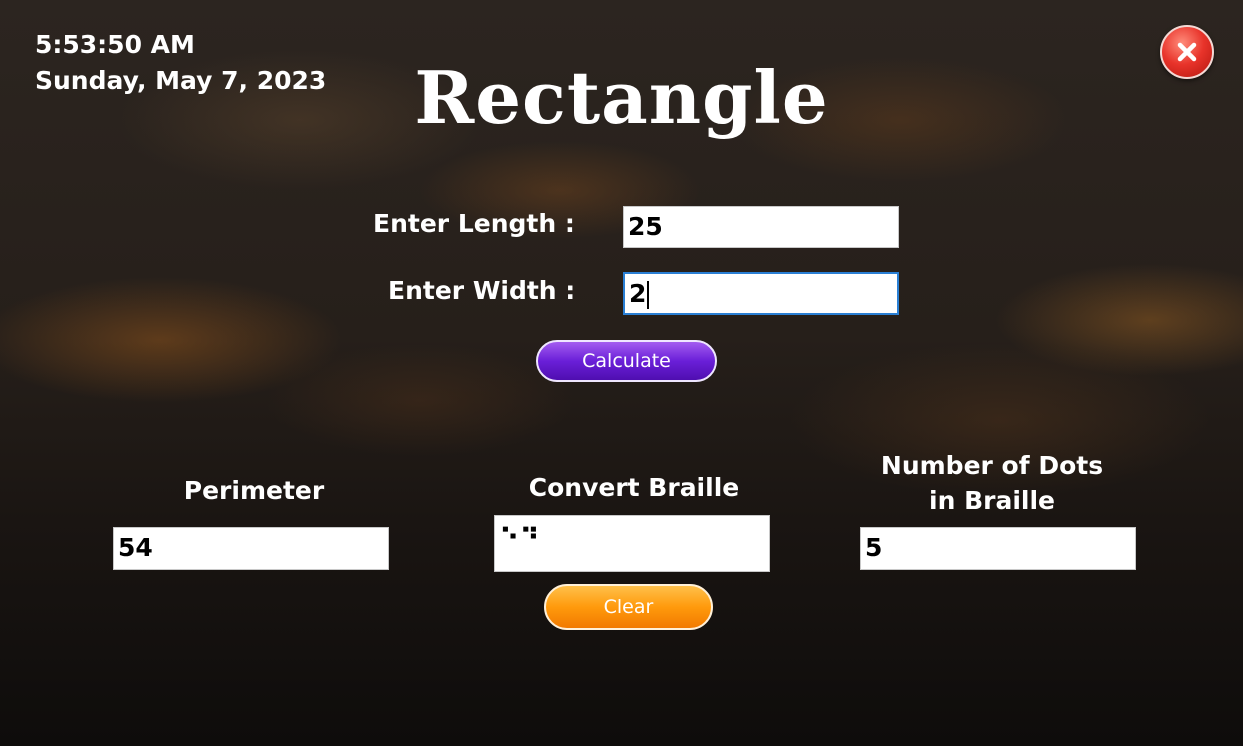 This screenshot has width=1243, height=746. Describe the element at coordinates (648, 295) in the screenshot. I see `text-caret` at that location.